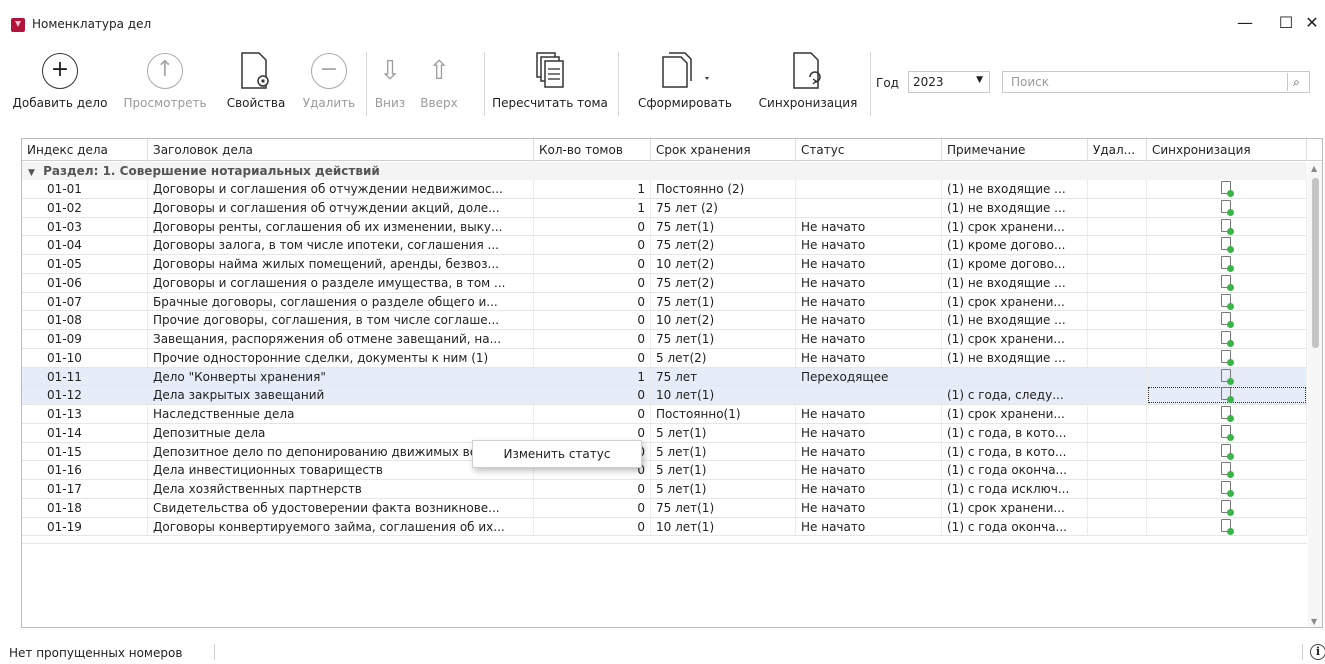 Image resolution: width=1325 pixels, height=664 pixels. Describe the element at coordinates (341, 395) in the screenshot. I see `cell-title: Дела закрытых завещаний` at that location.